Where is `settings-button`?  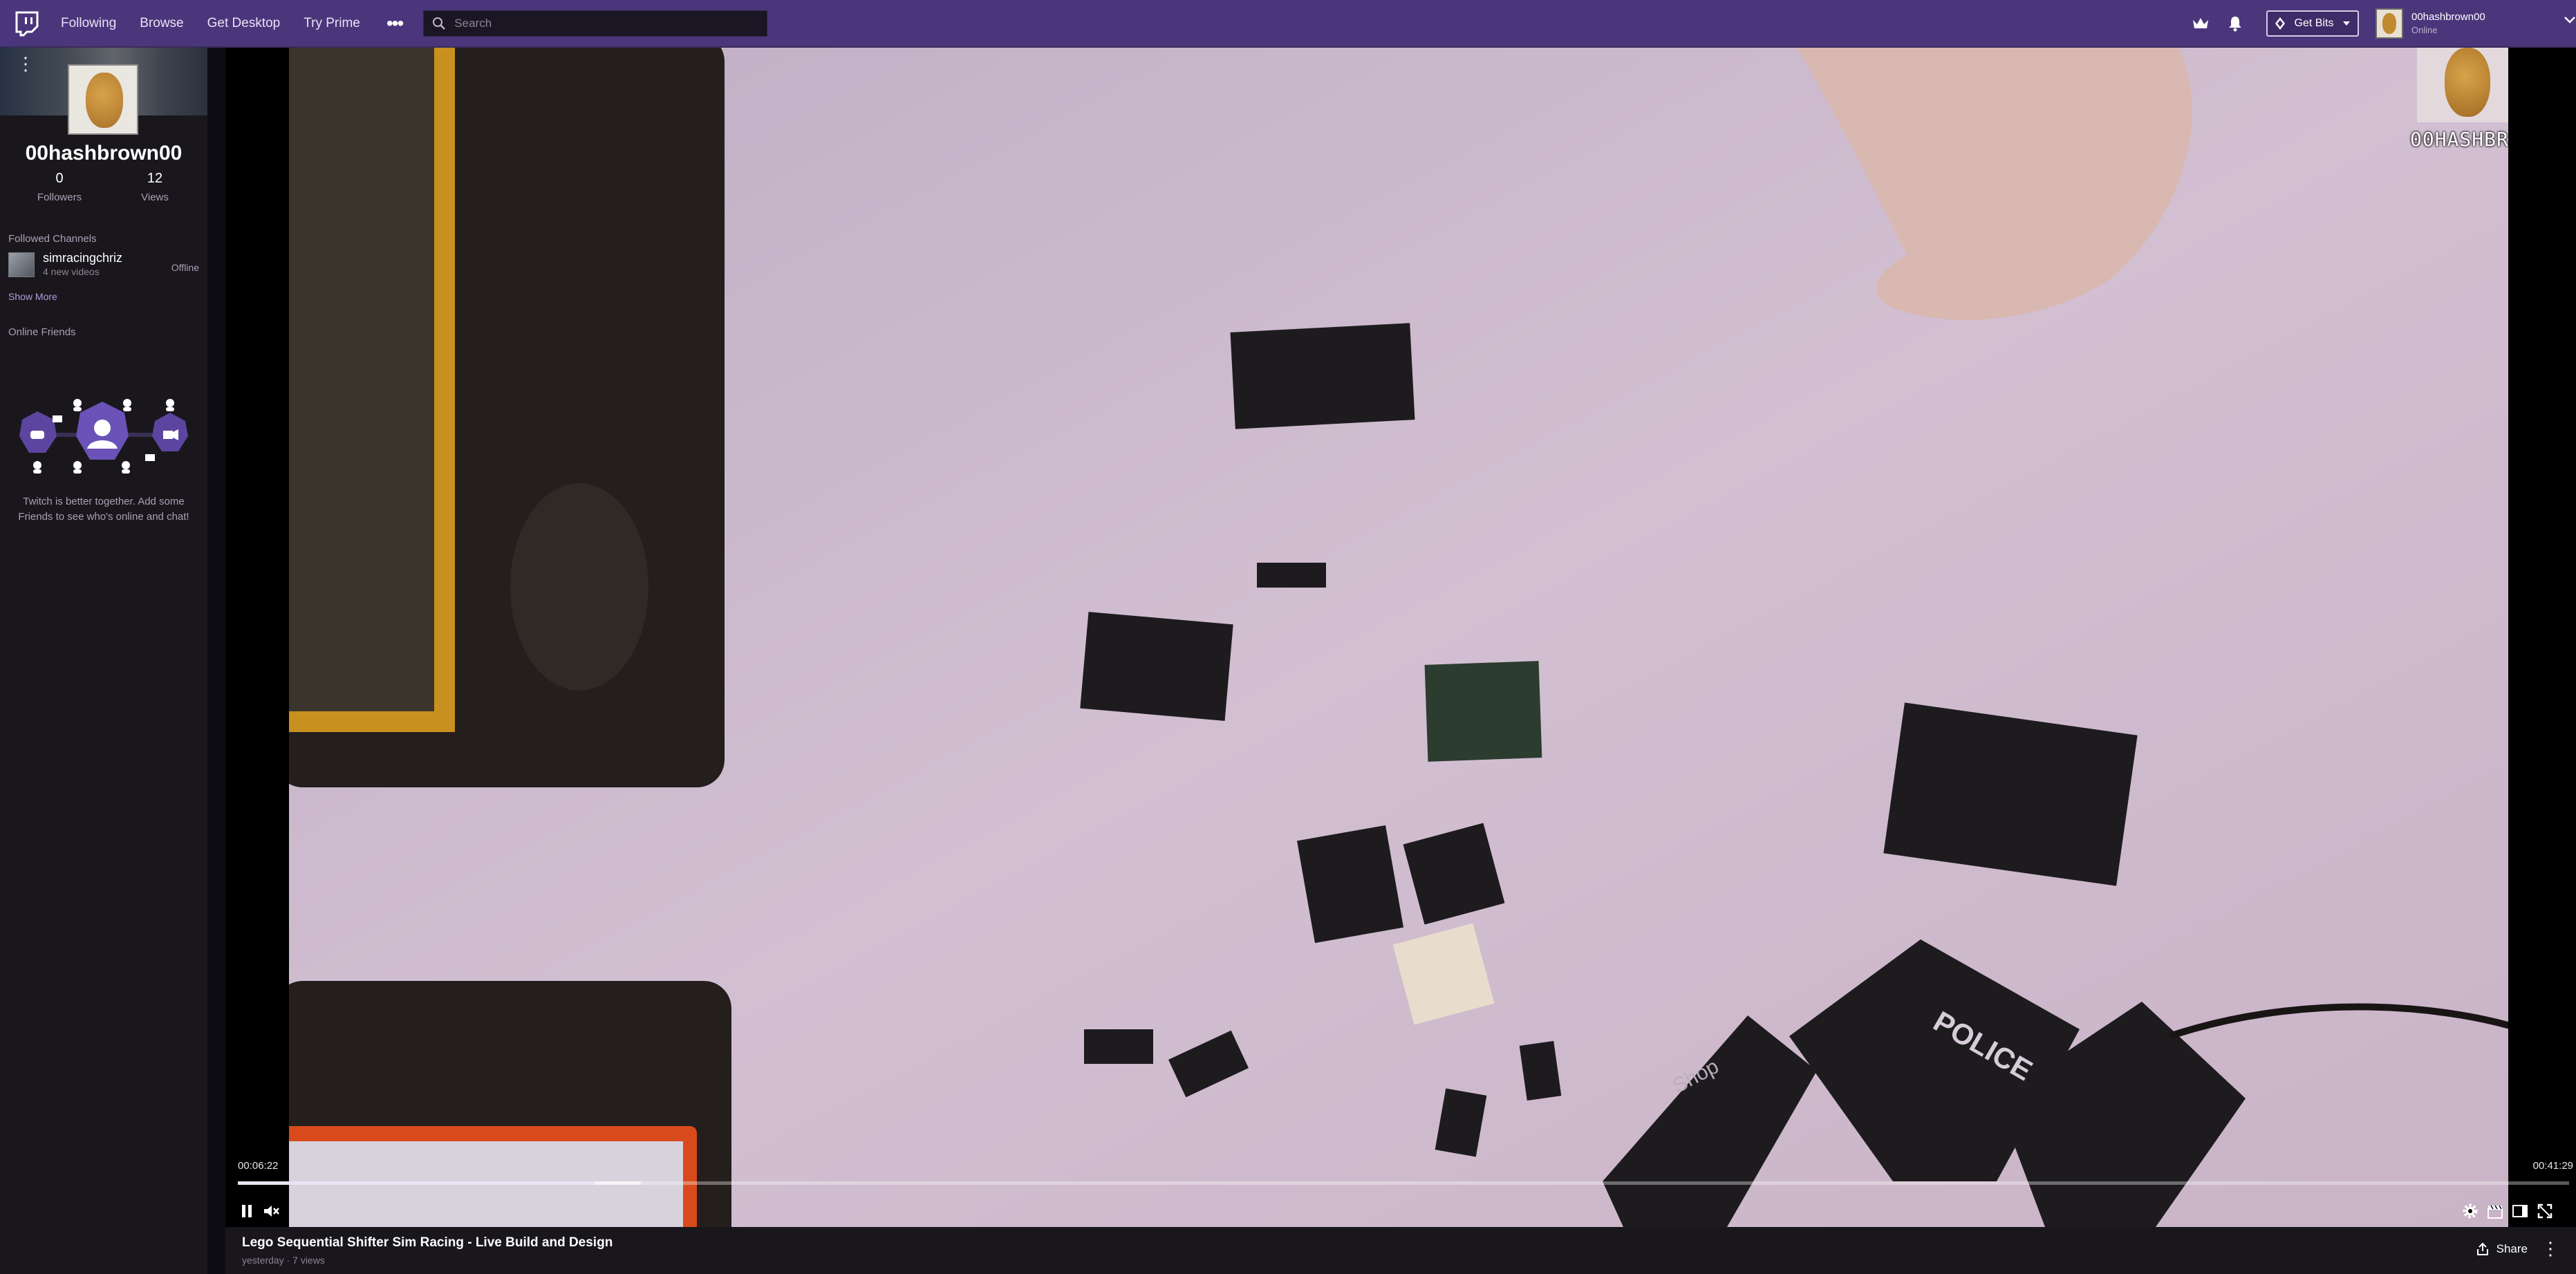
settings-button is located at coordinates (2470, 1211).